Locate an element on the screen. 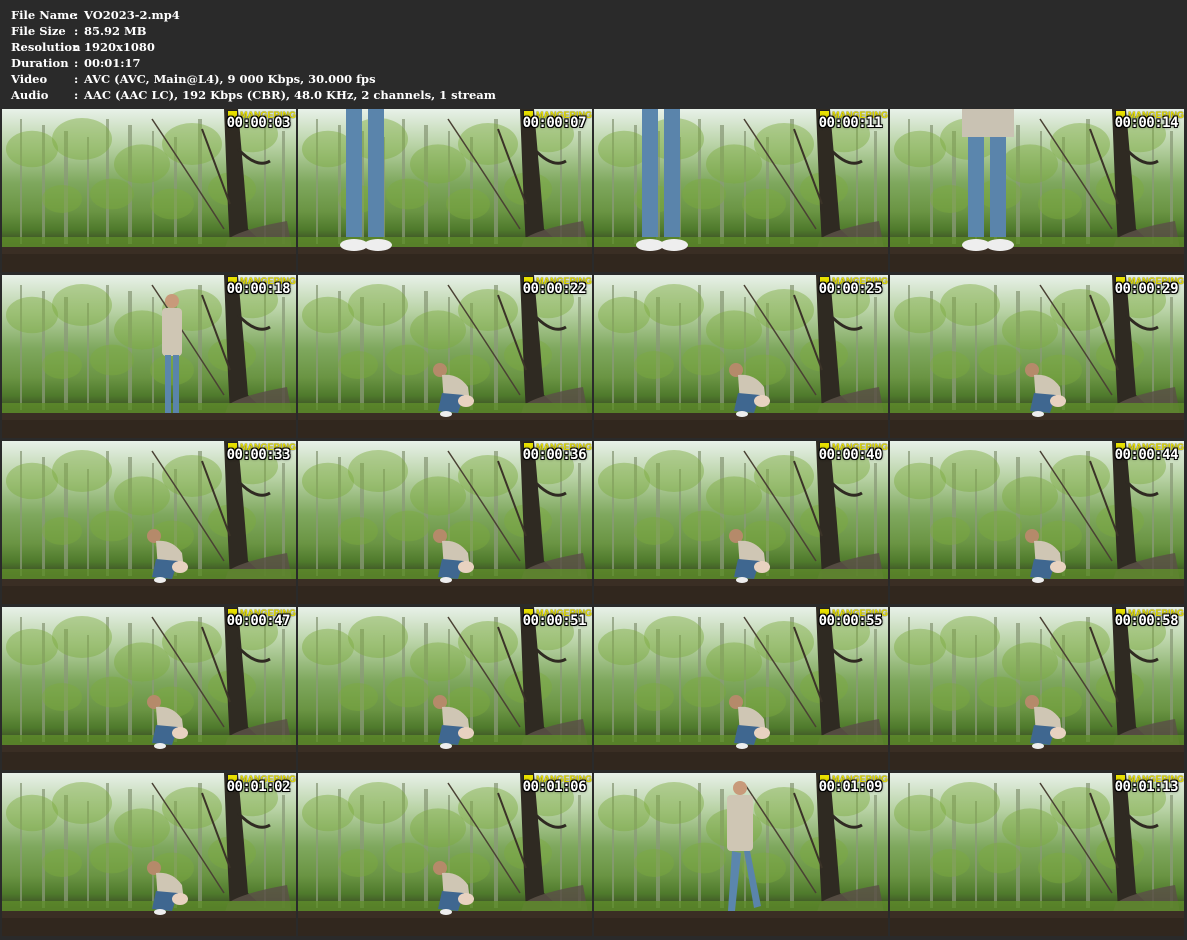 The image size is (1187, 940). video-thumbnail: MANGERING 00:01:09 is located at coordinates (741, 854).